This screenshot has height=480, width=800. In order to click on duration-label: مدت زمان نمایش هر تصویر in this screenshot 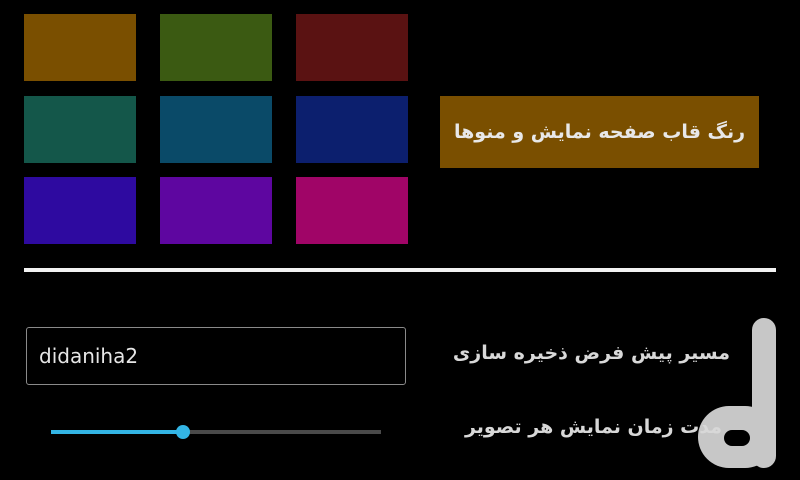, I will do `click(593, 427)`.